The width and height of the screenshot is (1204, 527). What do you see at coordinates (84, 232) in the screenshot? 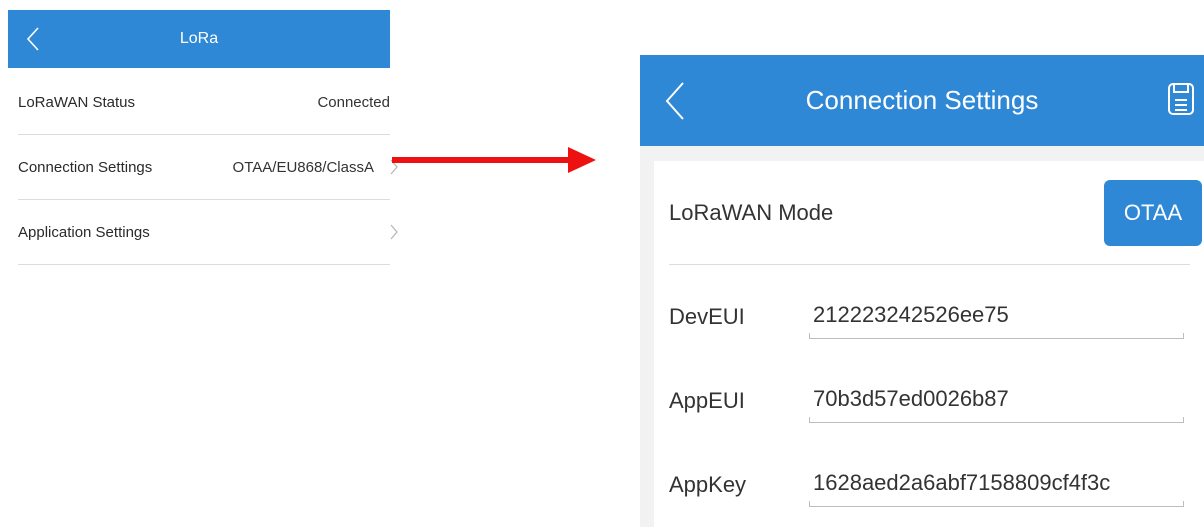
I see `row-label: Application Settings` at bounding box center [84, 232].